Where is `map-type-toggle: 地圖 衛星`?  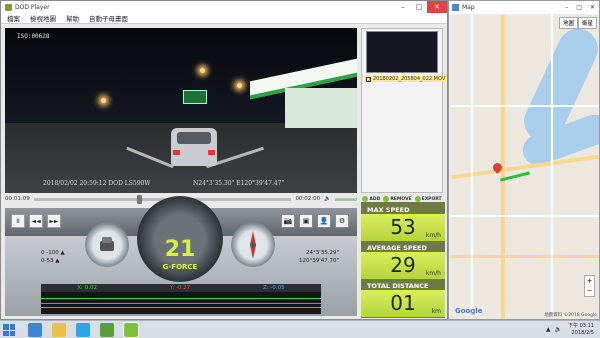 map-type-toggle: 地圖 衛星 is located at coordinates (577, 23).